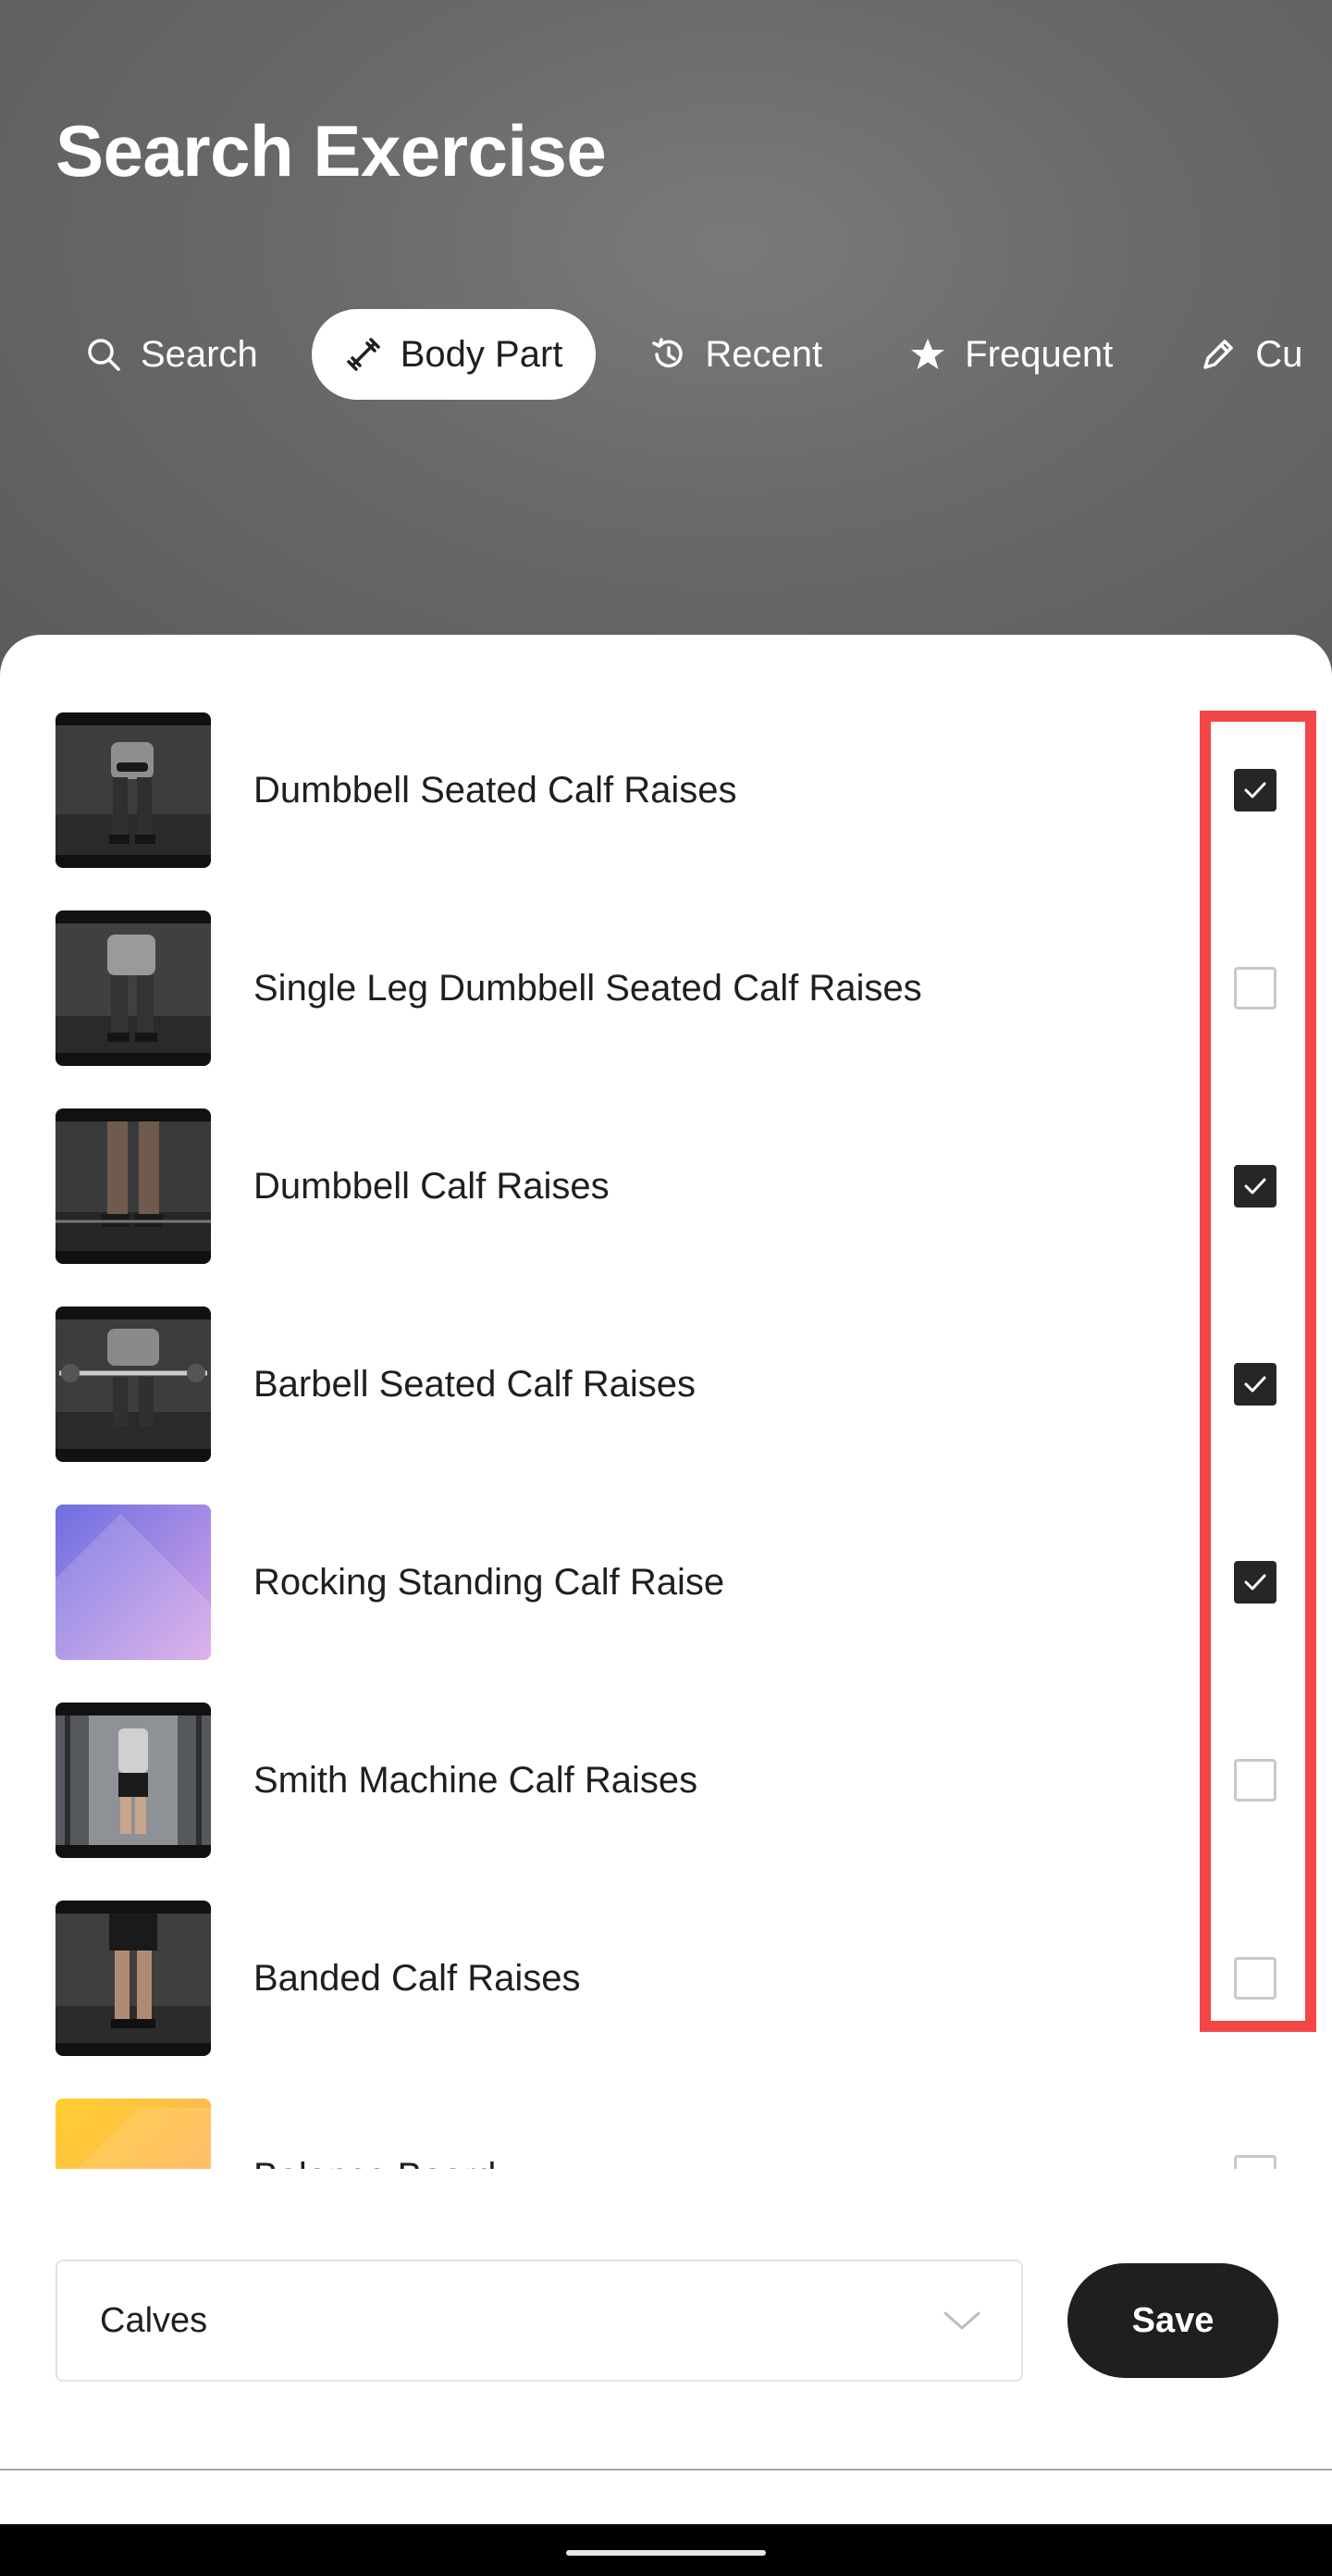 Image resolution: width=1332 pixels, height=2576 pixels. I want to click on list-item: Barbell Seated Calf Raises, so click(666, 1406).